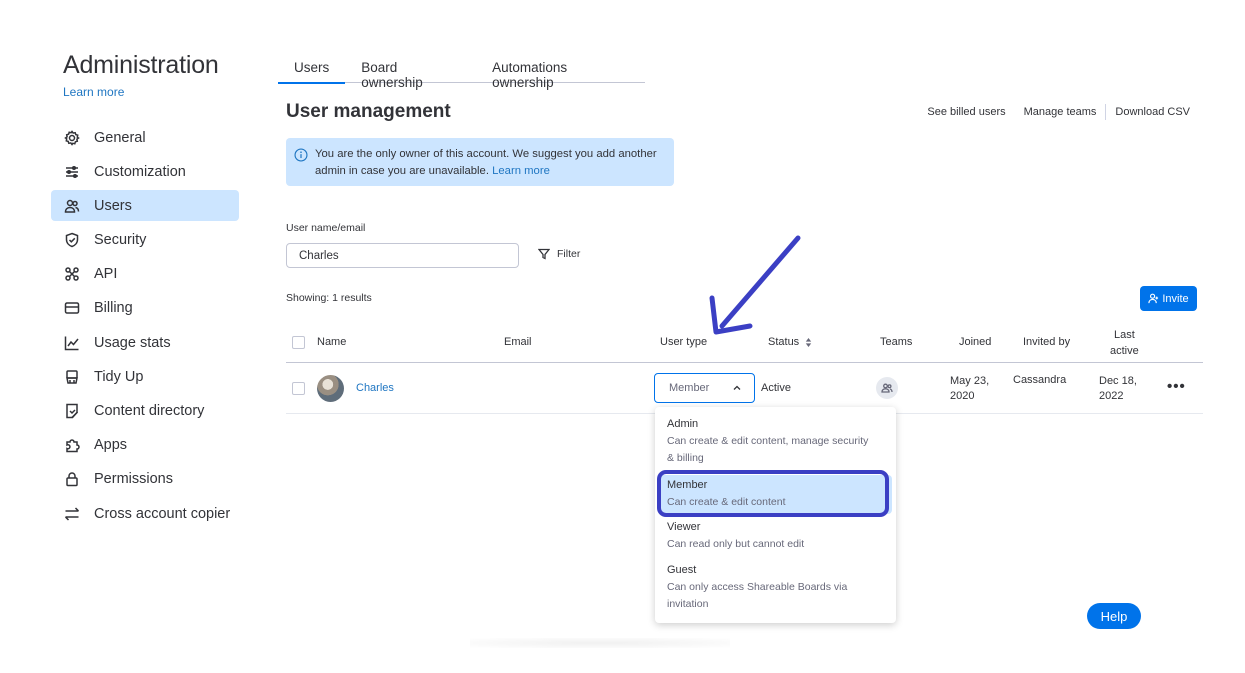 Image resolution: width=1245 pixels, height=673 pixels. What do you see at coordinates (141, 65) in the screenshot?
I see `page-title: Administration` at bounding box center [141, 65].